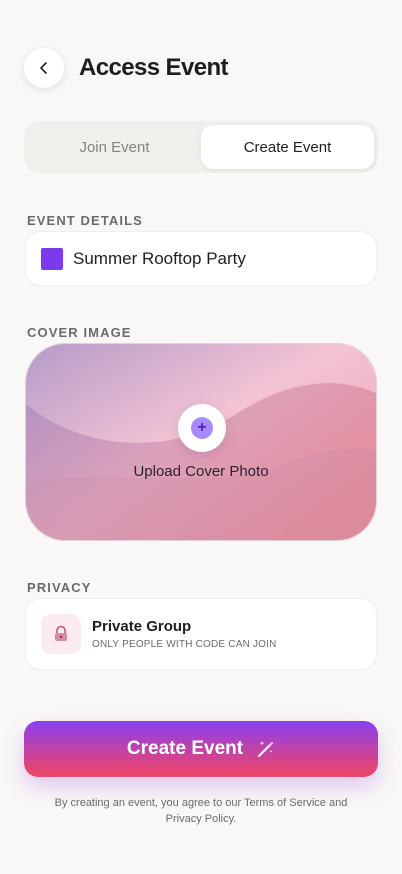 The width and height of the screenshot is (402, 874). I want to click on event-color-swatch, so click(52, 258).